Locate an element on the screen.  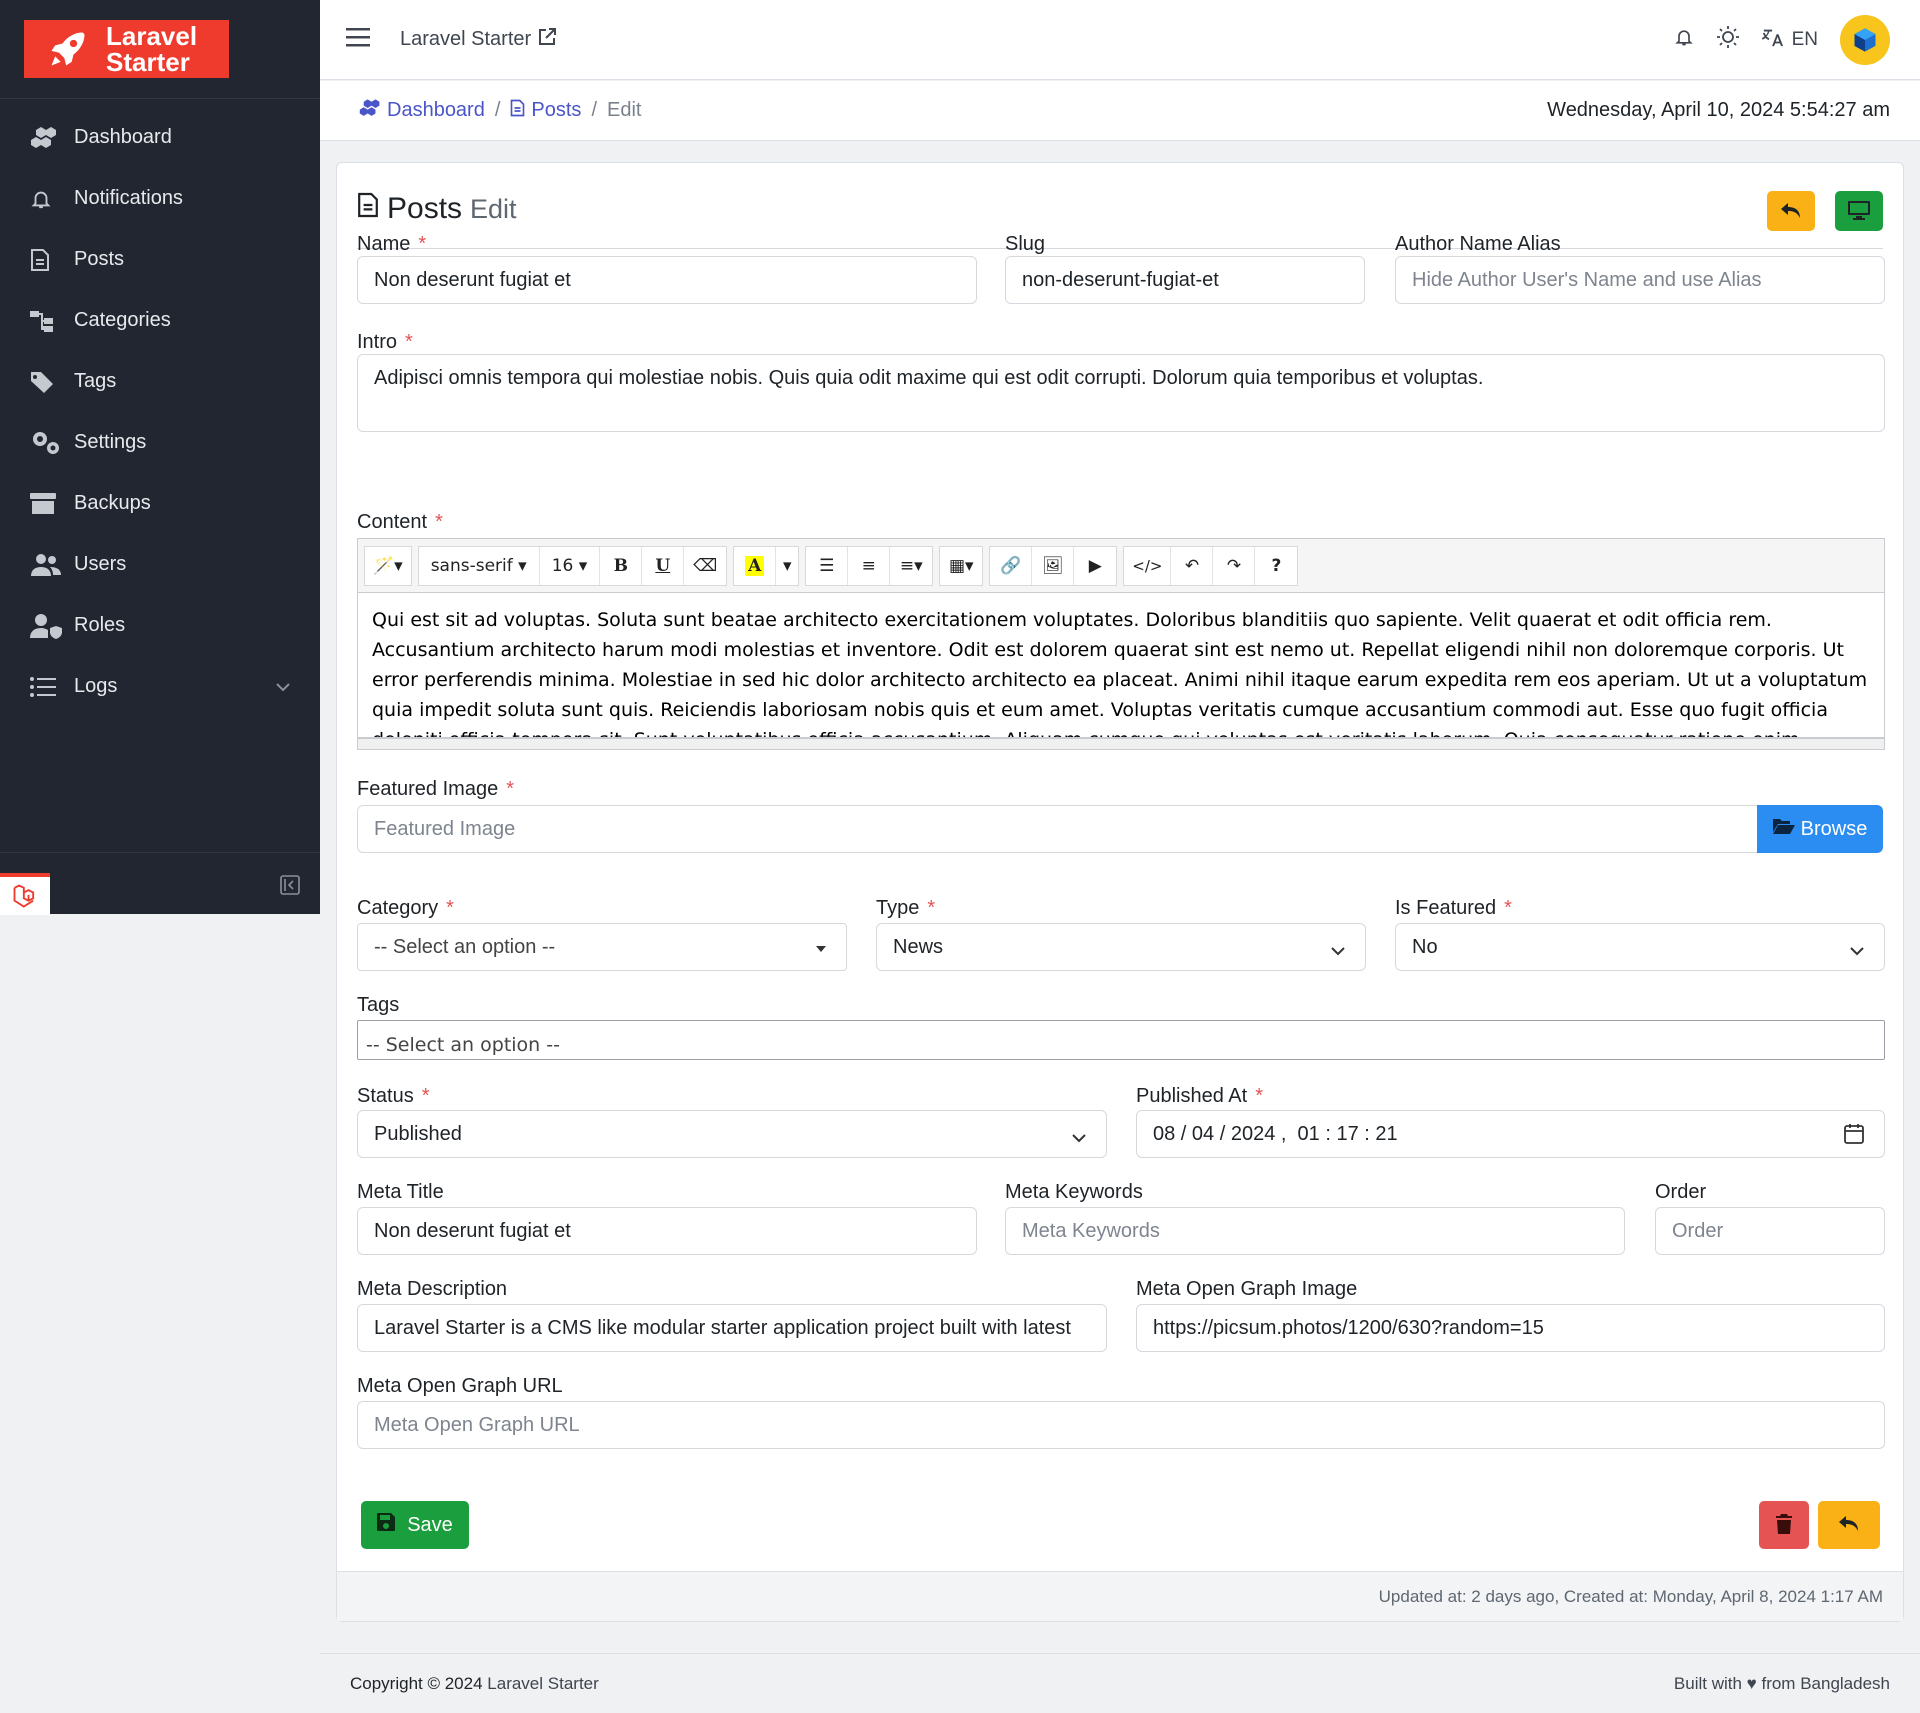
code-view-icon: </> is located at coordinates (1148, 565).